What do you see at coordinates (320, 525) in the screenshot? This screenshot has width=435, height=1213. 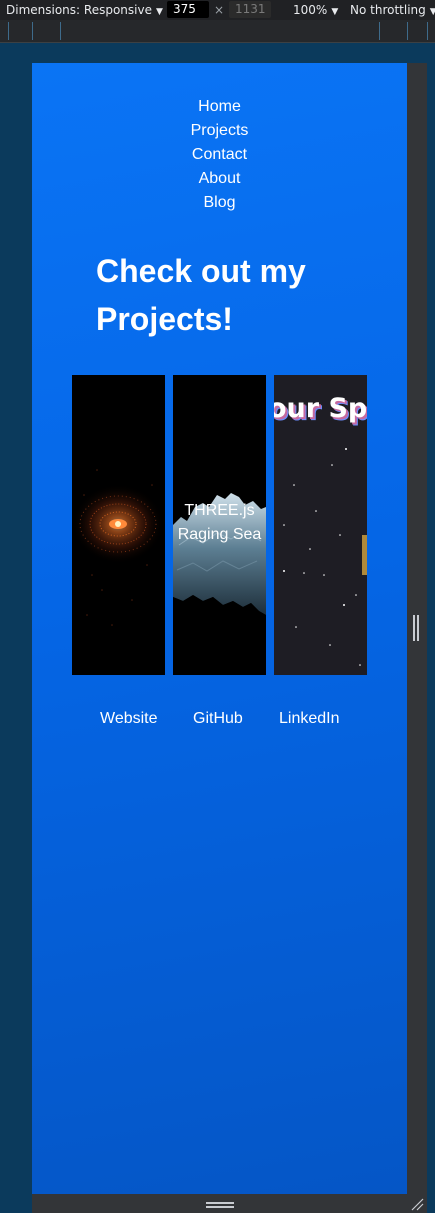 I see `project-card-space: our Sp` at bounding box center [320, 525].